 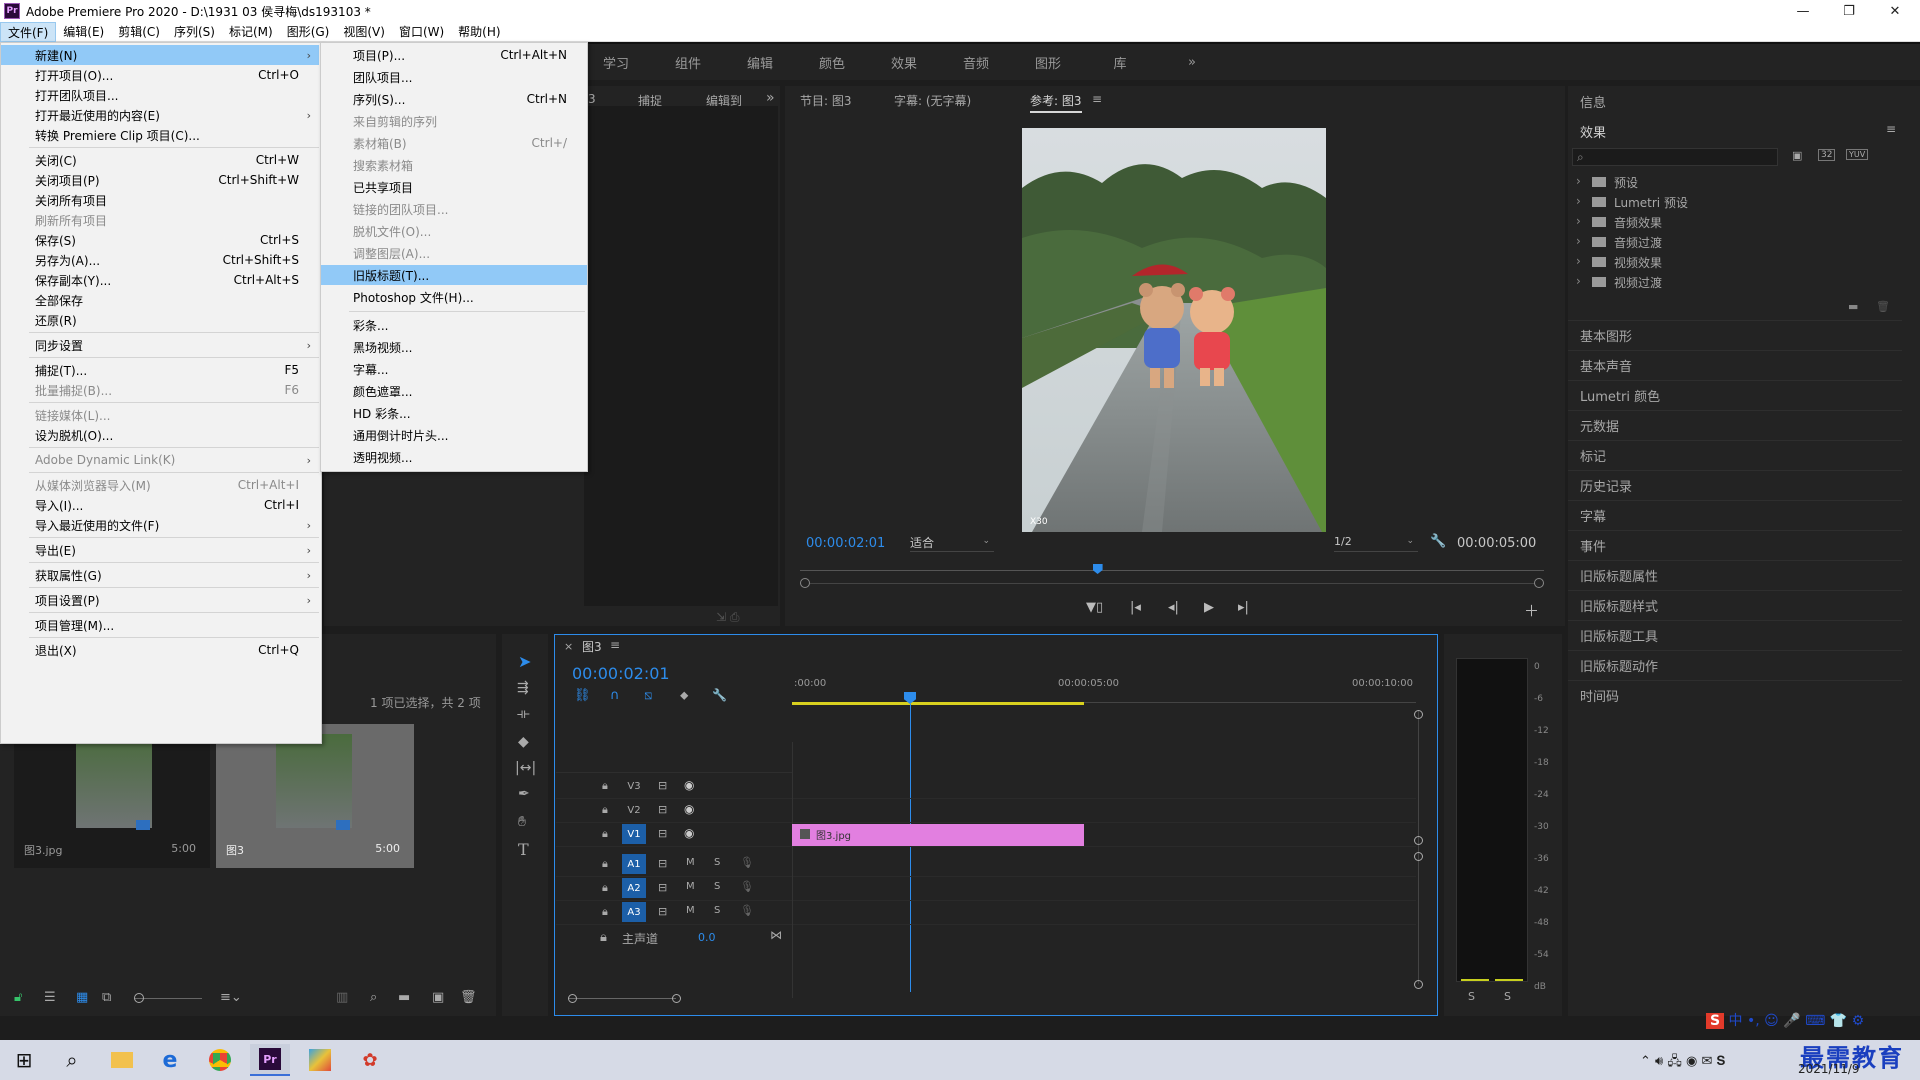 What do you see at coordinates (523, 714) in the screenshot?
I see `ripple-edit-tool-icon: ⟛` at bounding box center [523, 714].